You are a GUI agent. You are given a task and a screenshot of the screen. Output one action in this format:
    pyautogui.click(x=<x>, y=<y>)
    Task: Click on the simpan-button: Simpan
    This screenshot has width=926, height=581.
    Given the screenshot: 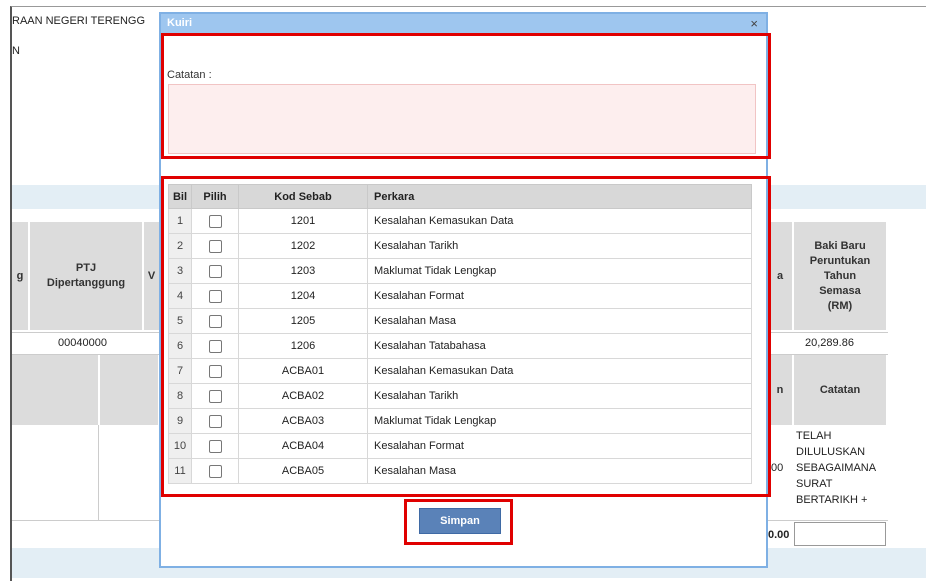 What is the action you would take?
    pyautogui.click(x=460, y=521)
    